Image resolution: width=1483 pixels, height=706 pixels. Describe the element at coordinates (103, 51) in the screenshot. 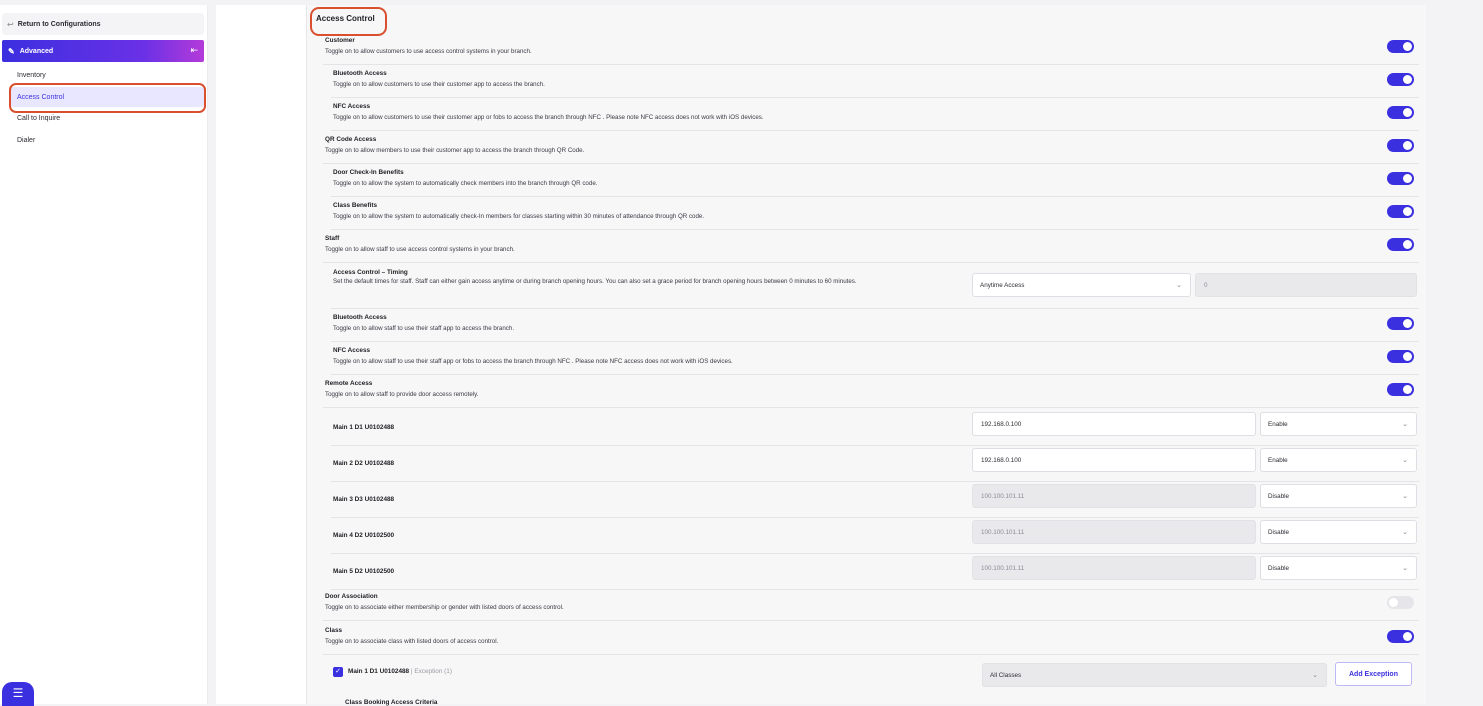

I see `advanced-section-header: ✎ Advanced ⇤` at that location.